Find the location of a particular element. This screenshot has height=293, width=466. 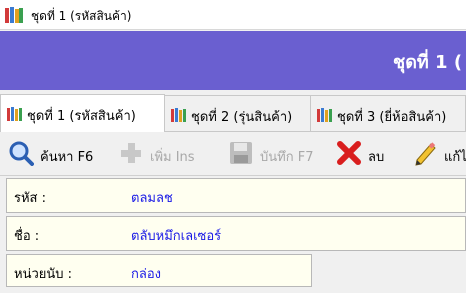

add-button: เพิ่ม Ins is located at coordinates (168, 153).